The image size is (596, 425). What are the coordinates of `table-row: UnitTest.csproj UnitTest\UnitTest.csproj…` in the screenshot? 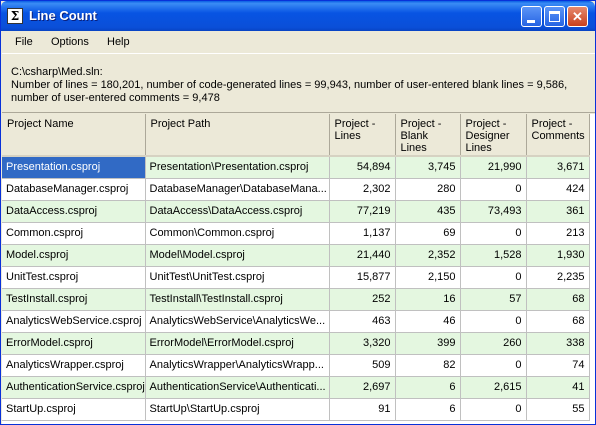 It's located at (296, 277).